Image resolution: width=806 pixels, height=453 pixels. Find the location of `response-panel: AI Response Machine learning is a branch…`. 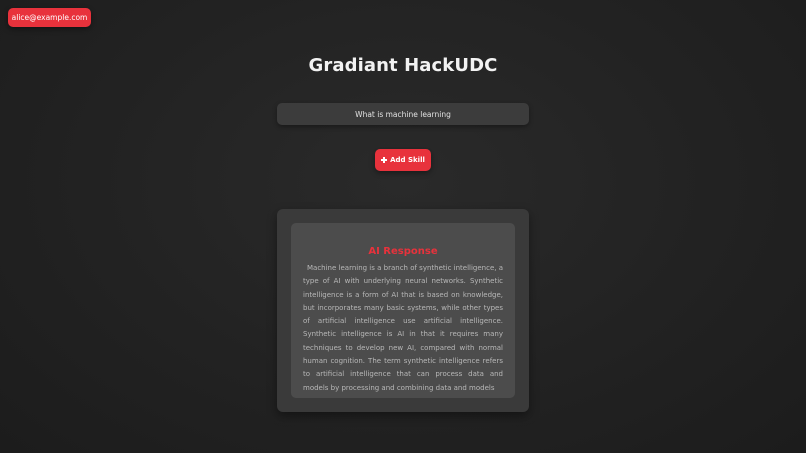

response-panel: AI Response Machine learning is a branch… is located at coordinates (403, 310).